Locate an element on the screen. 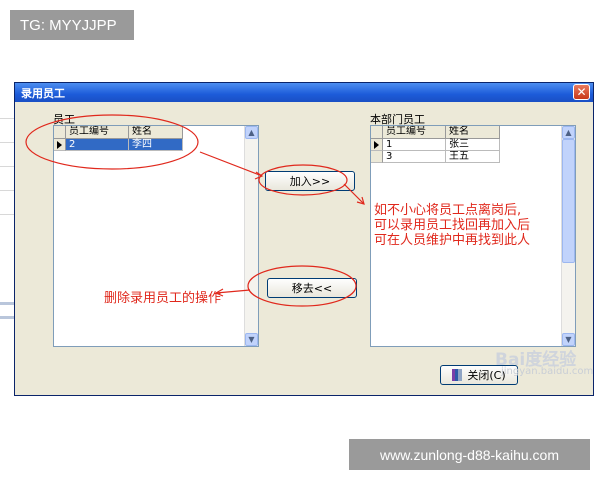  annotation-line-1: 如不小心将员工点离岗后, is located at coordinates (448, 210).